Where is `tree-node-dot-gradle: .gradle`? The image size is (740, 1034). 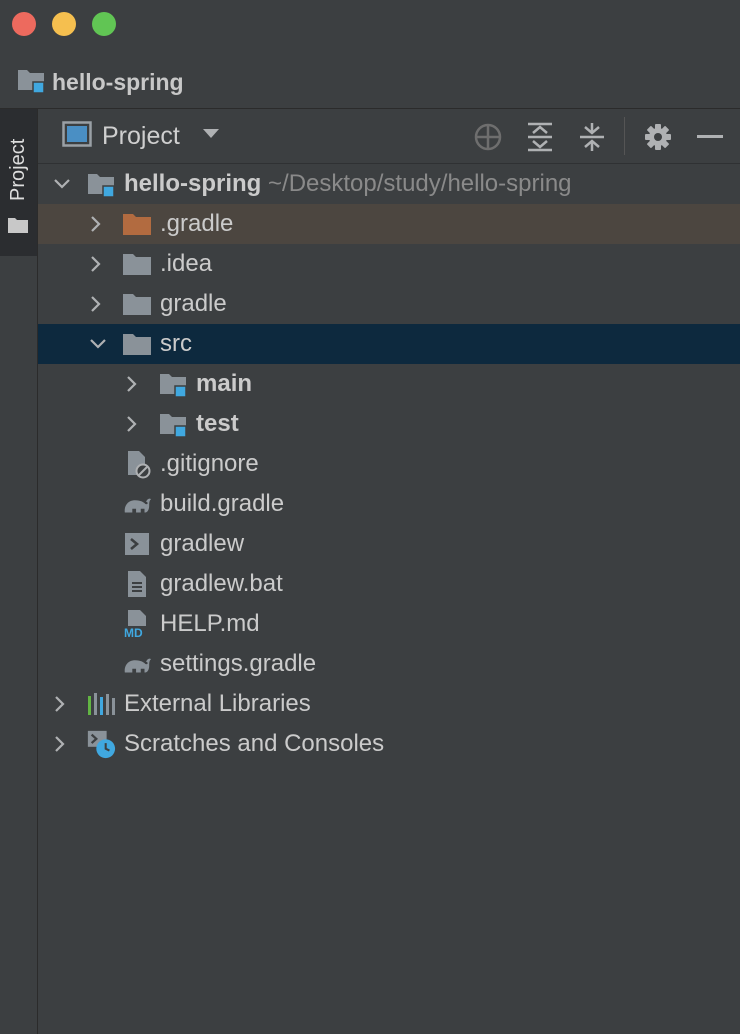 tree-node-dot-gradle: .gradle is located at coordinates (389, 224).